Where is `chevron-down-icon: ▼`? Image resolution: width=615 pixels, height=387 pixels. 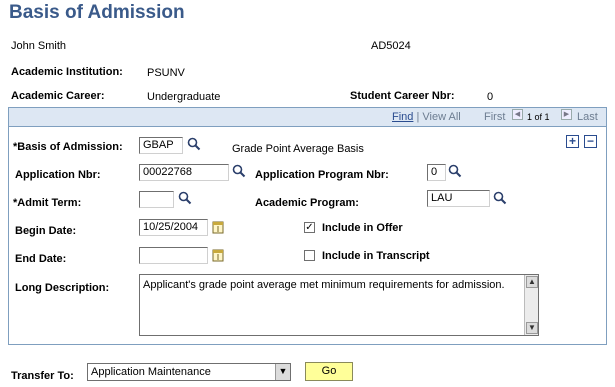 chevron-down-icon: ▼ is located at coordinates (282, 372).